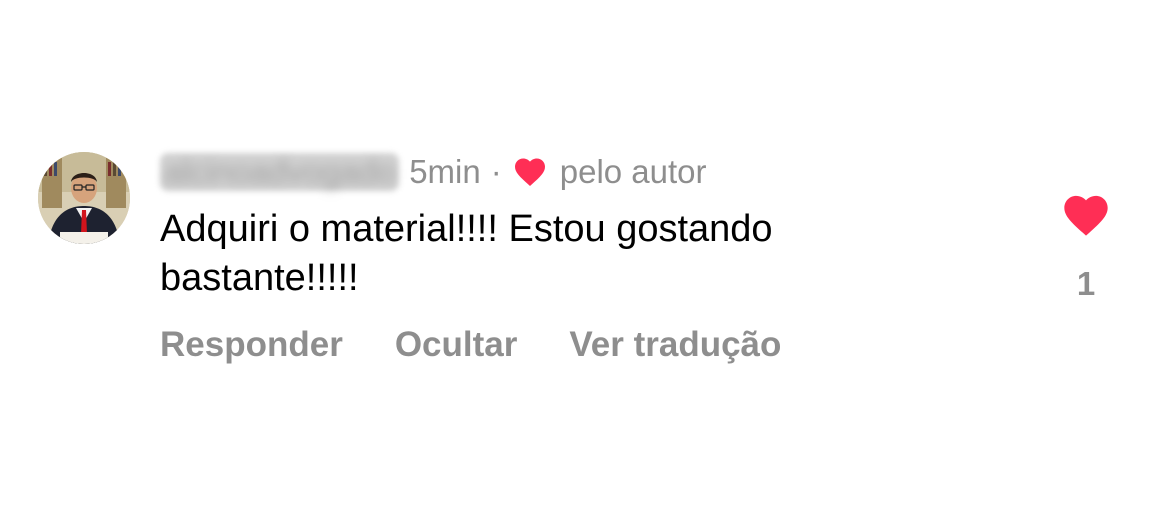 Image resolution: width=1170 pixels, height=522 pixels. Describe the element at coordinates (1086, 214) in the screenshot. I see `like-heart-icon` at that location.